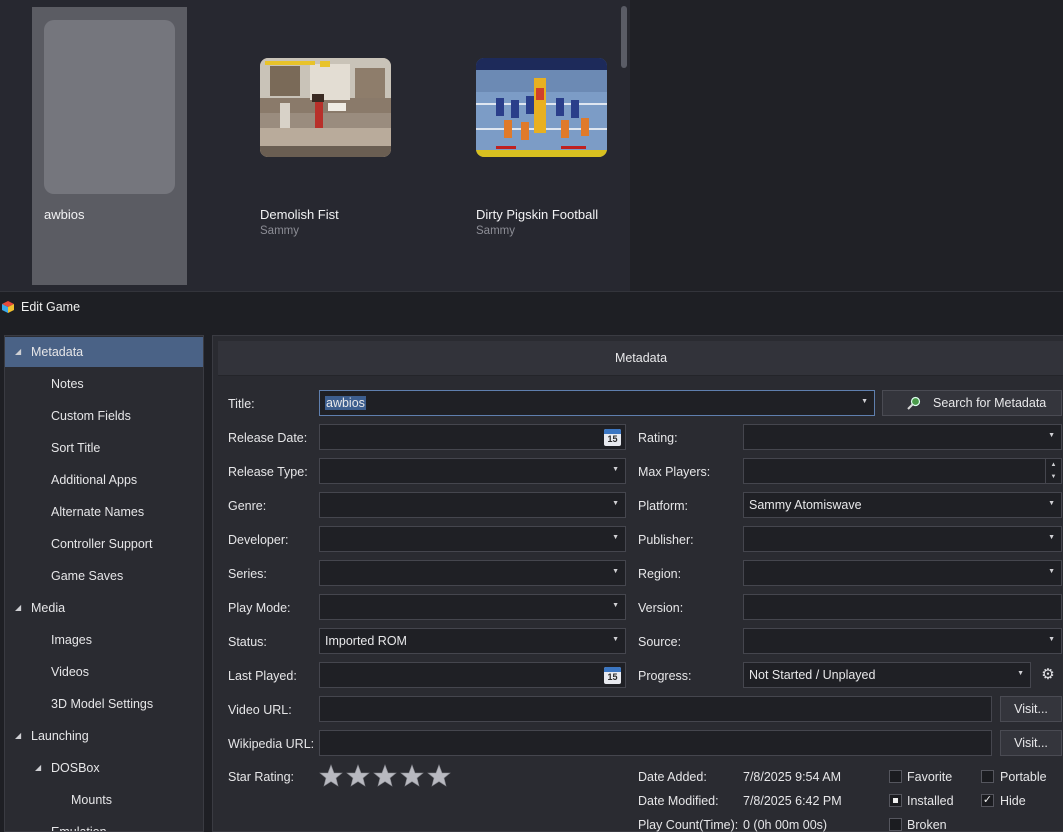 This screenshot has height=832, width=1063. Describe the element at coordinates (366, 641) in the screenshot. I see `status-value: Imported ROM` at that location.